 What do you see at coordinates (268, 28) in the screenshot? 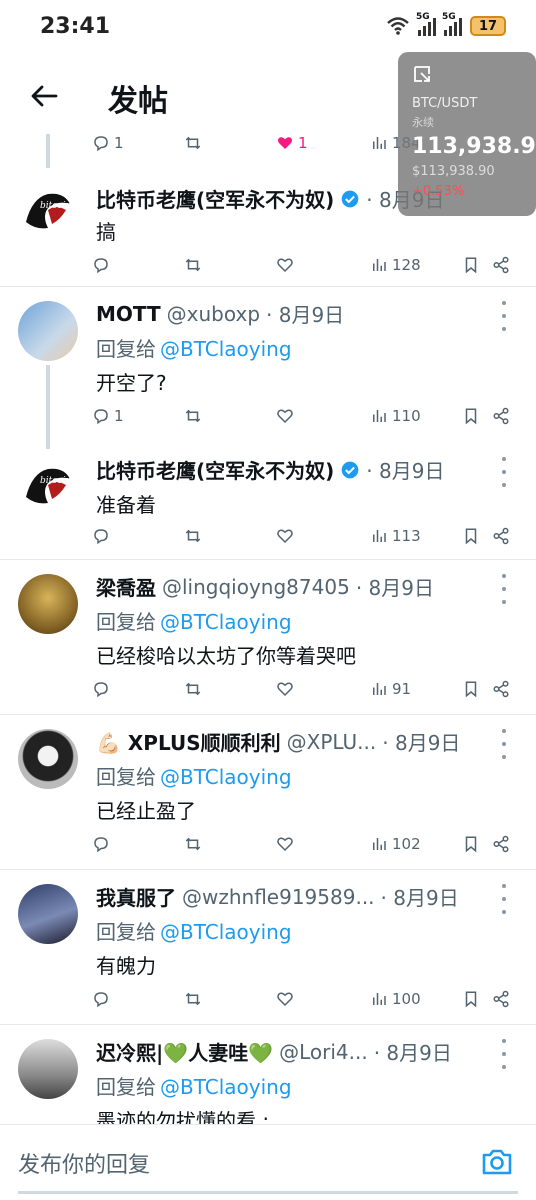
I see `status-bar: 23:41 5G 5G 17` at bounding box center [268, 28].